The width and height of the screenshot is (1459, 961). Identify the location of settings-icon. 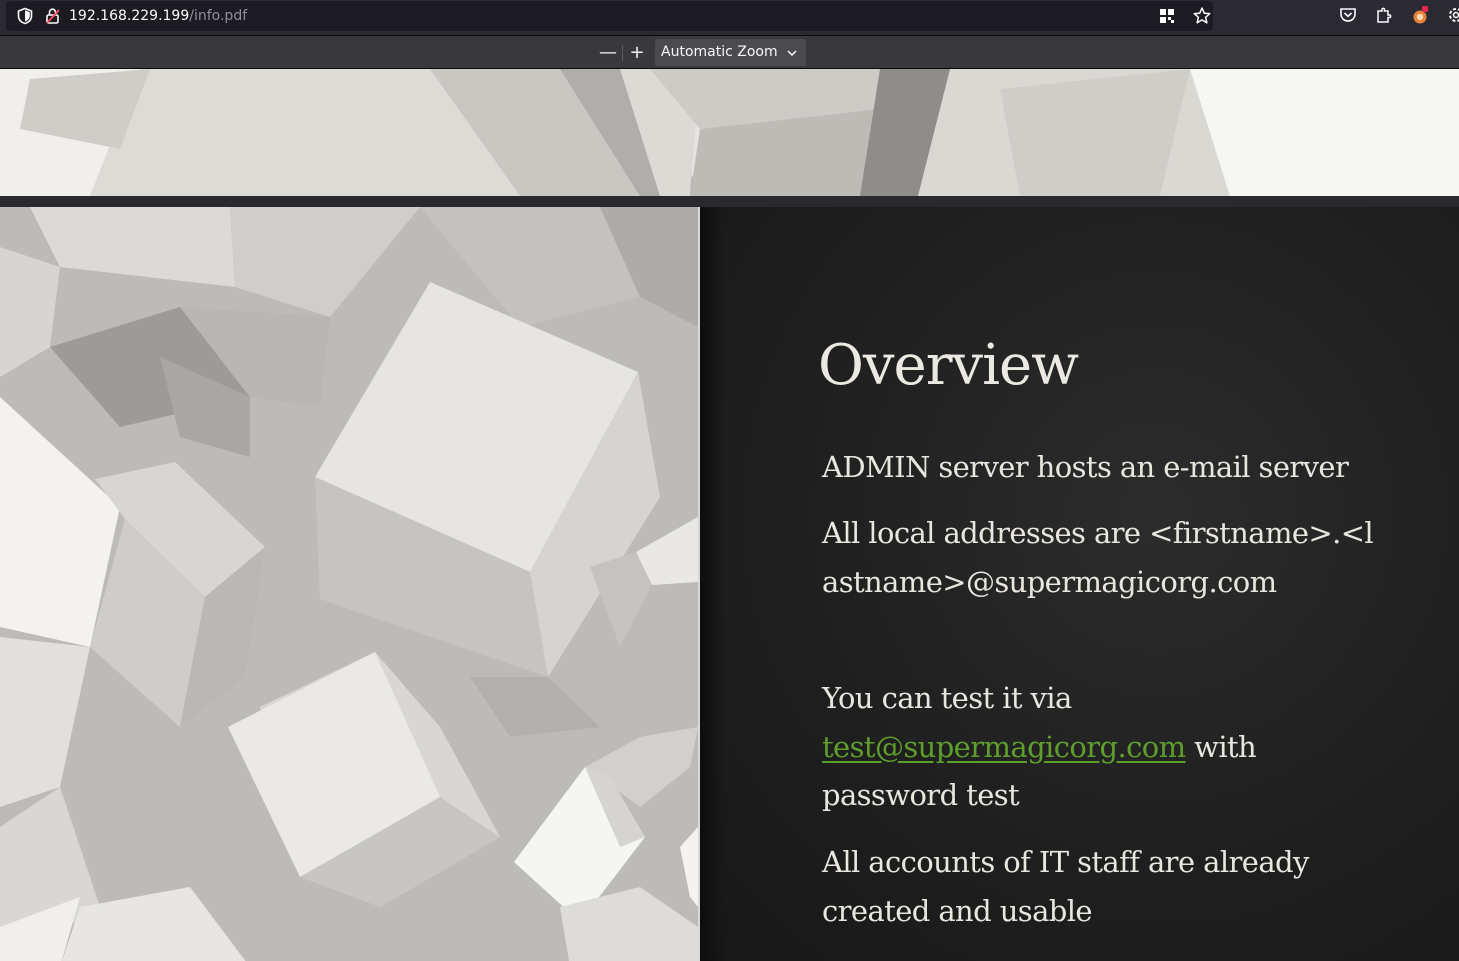
(1452, 15).